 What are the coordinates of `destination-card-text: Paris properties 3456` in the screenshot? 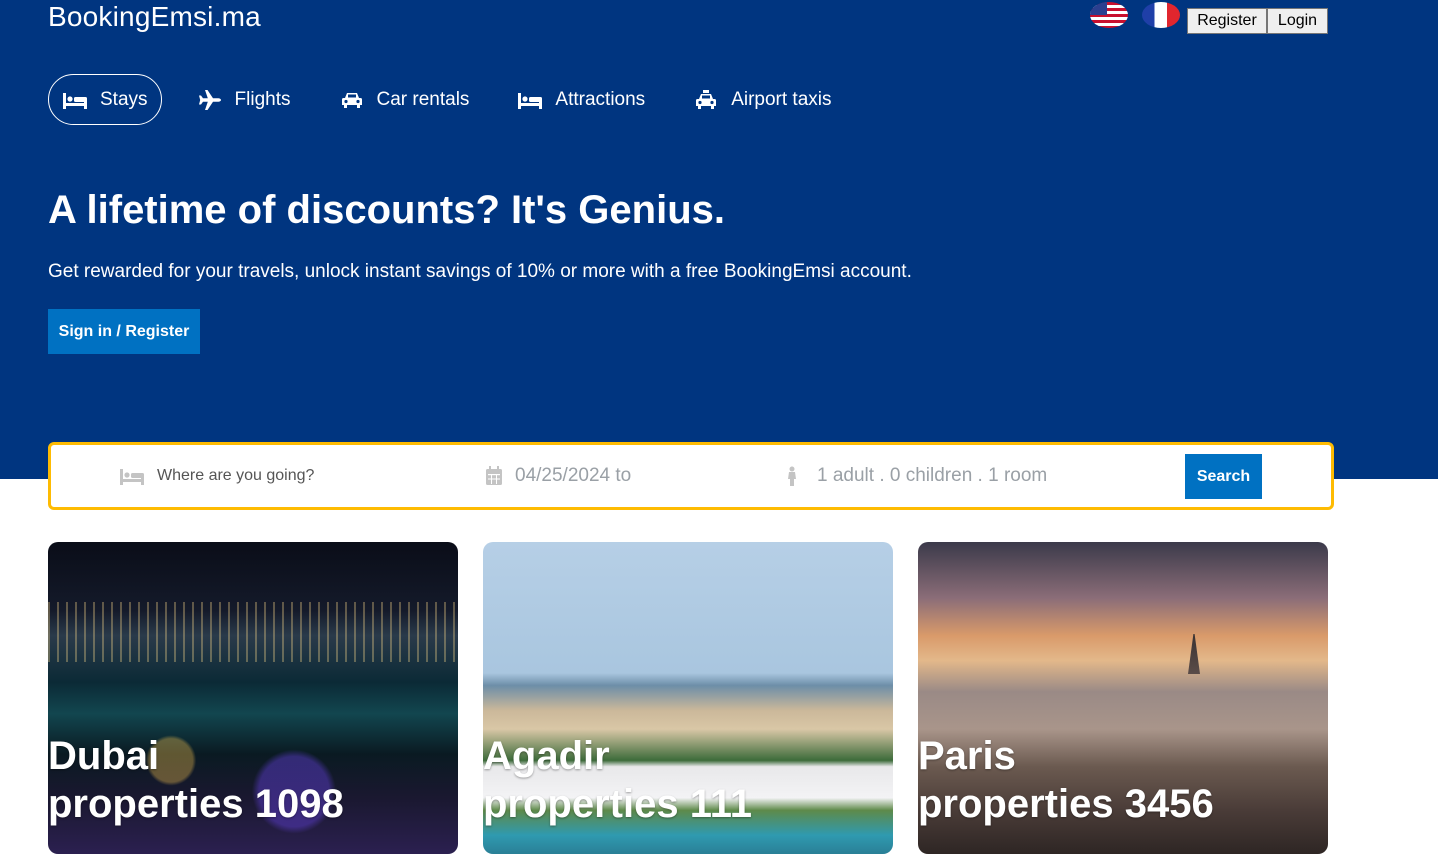 It's located at (1066, 780).